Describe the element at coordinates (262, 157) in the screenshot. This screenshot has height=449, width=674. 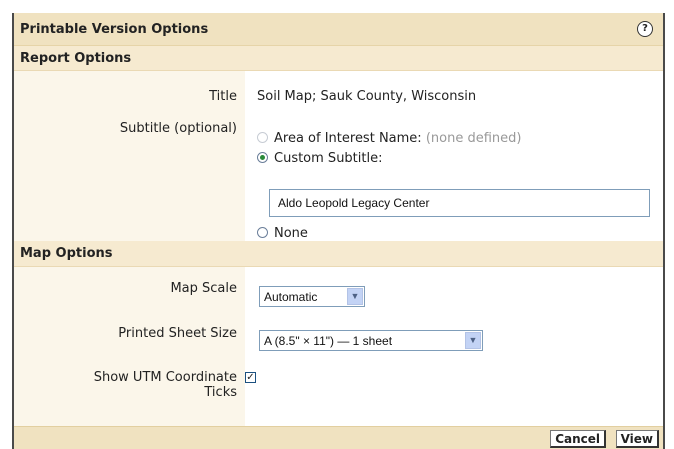
I see `radio-custom-subtitle` at that location.